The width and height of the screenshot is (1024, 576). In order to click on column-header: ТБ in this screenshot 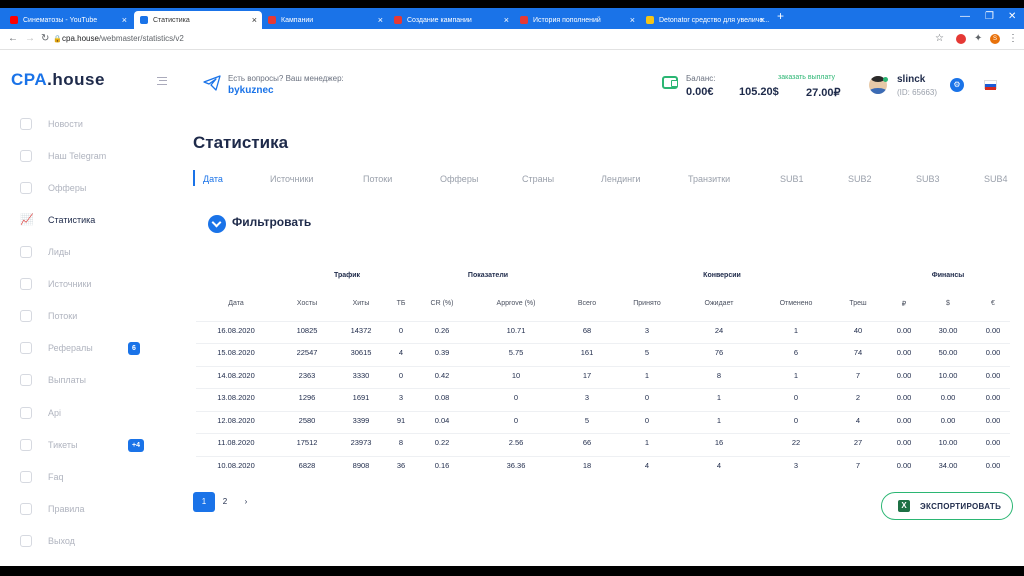, I will do `click(401, 303)`.